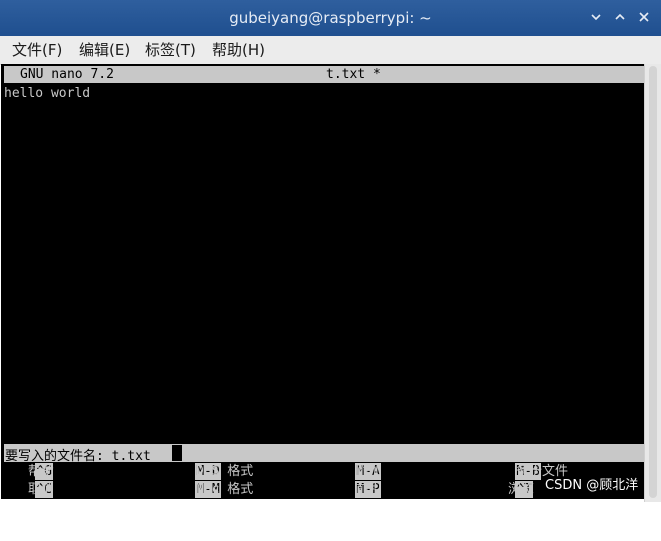 The image size is (661, 541). Describe the element at coordinates (324, 454) in the screenshot. I see `save-filename-prompt: 要写入的文件名: t.txt` at that location.